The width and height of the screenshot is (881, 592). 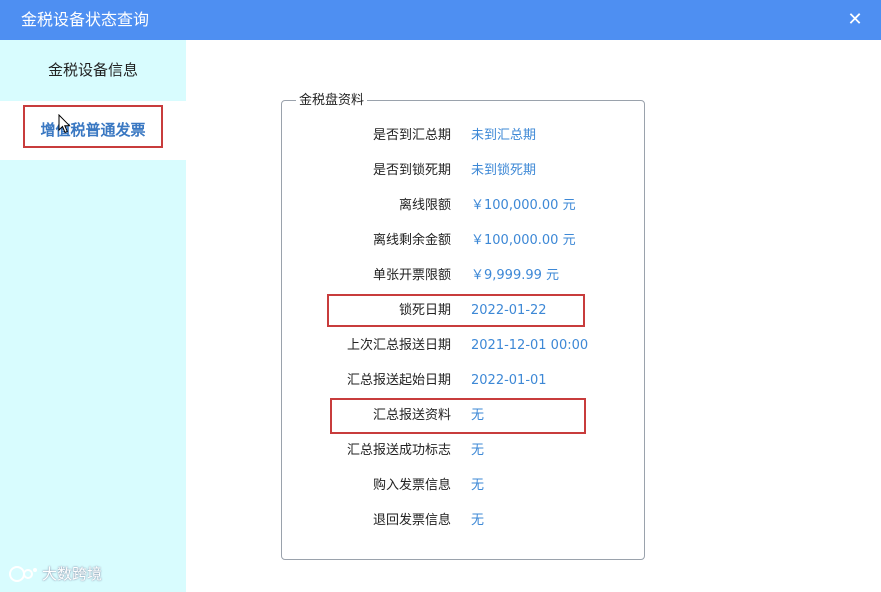 I want to click on row-label: 单张开票限额, so click(x=411, y=275).